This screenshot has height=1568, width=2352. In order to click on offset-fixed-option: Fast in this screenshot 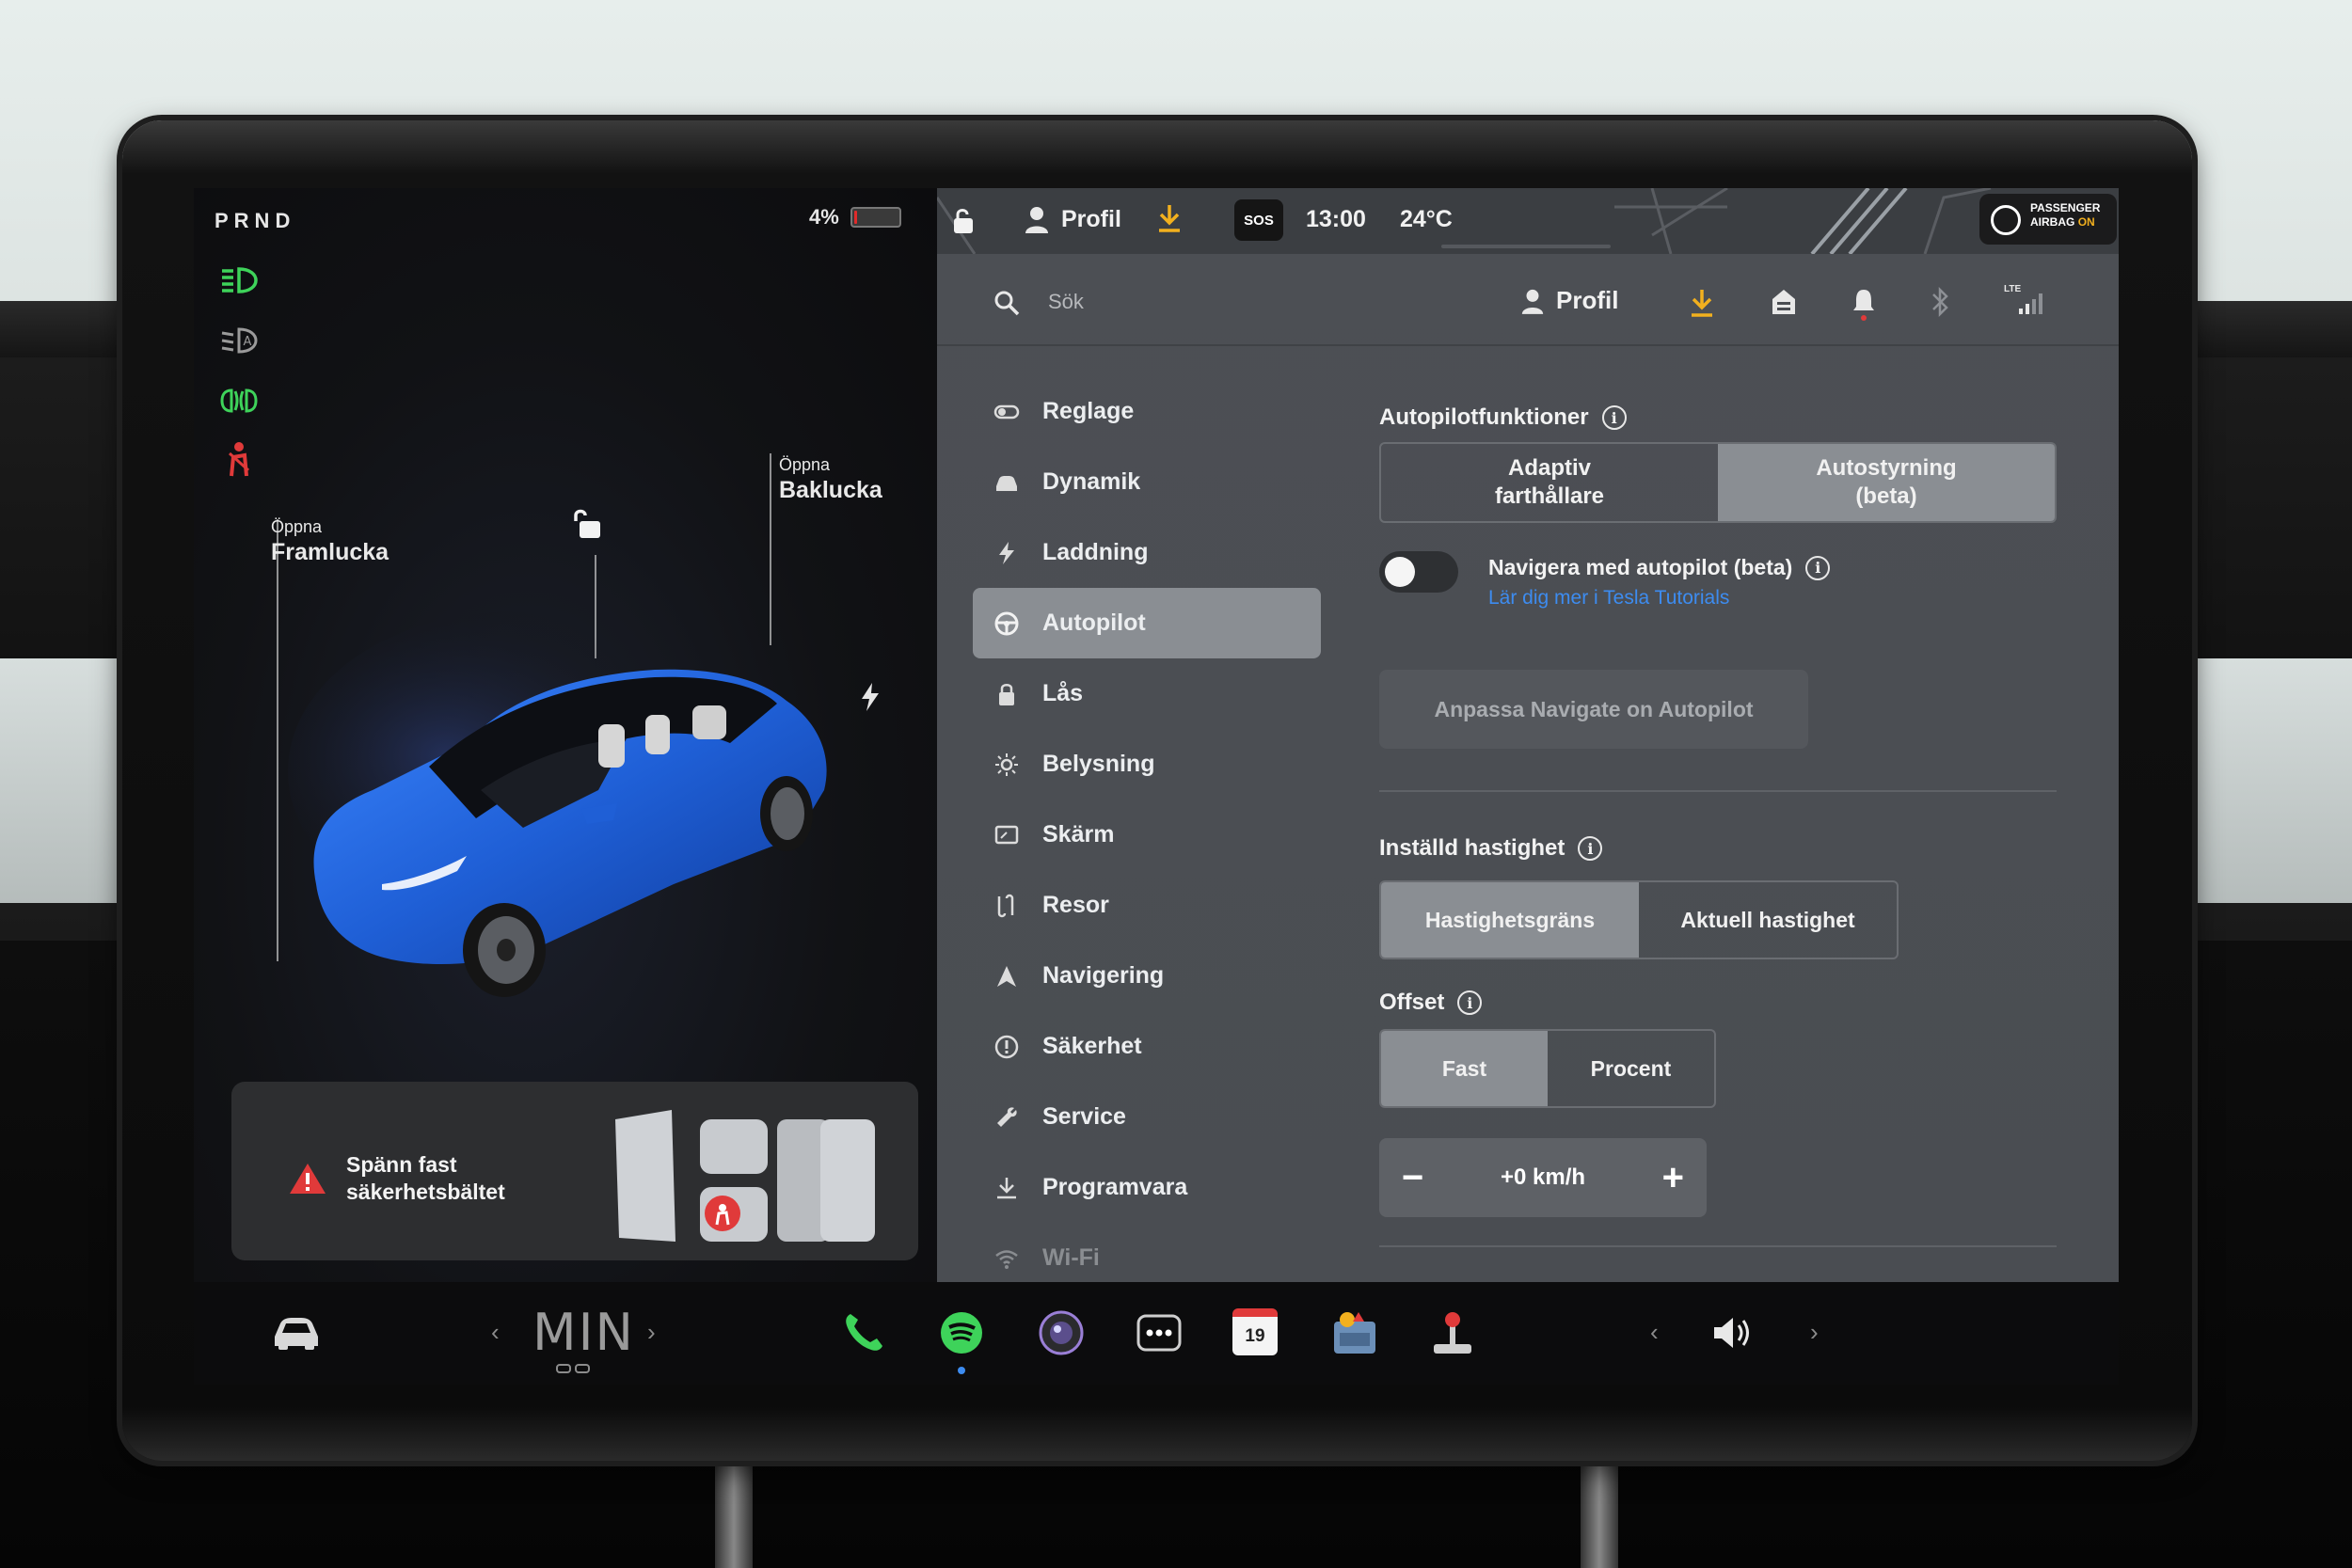, I will do `click(1464, 1068)`.